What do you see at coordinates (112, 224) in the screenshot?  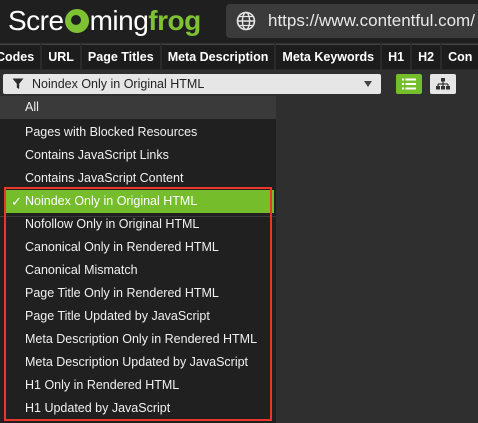 I see `filter-option-label: Nofollow Only in Original HTML` at bounding box center [112, 224].